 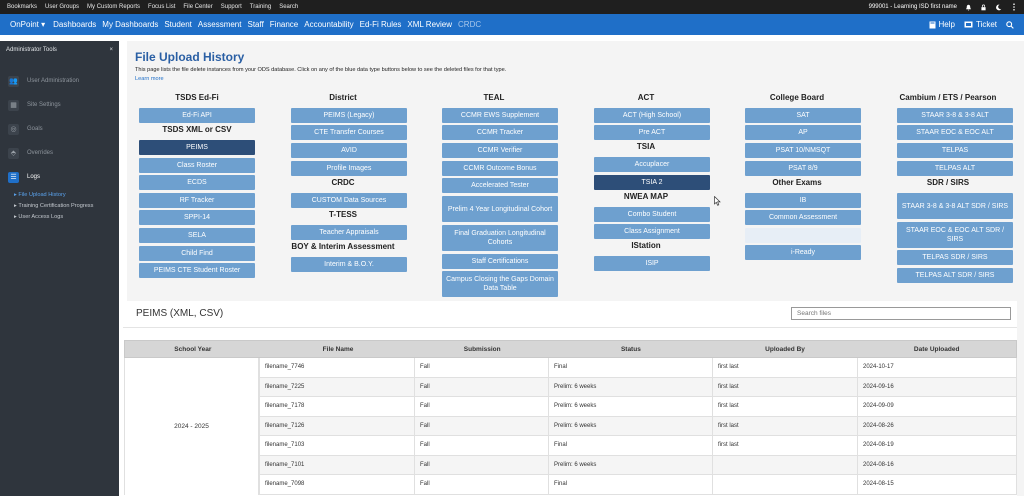 I want to click on btn-combo-student: Combo Student, so click(x=652, y=214).